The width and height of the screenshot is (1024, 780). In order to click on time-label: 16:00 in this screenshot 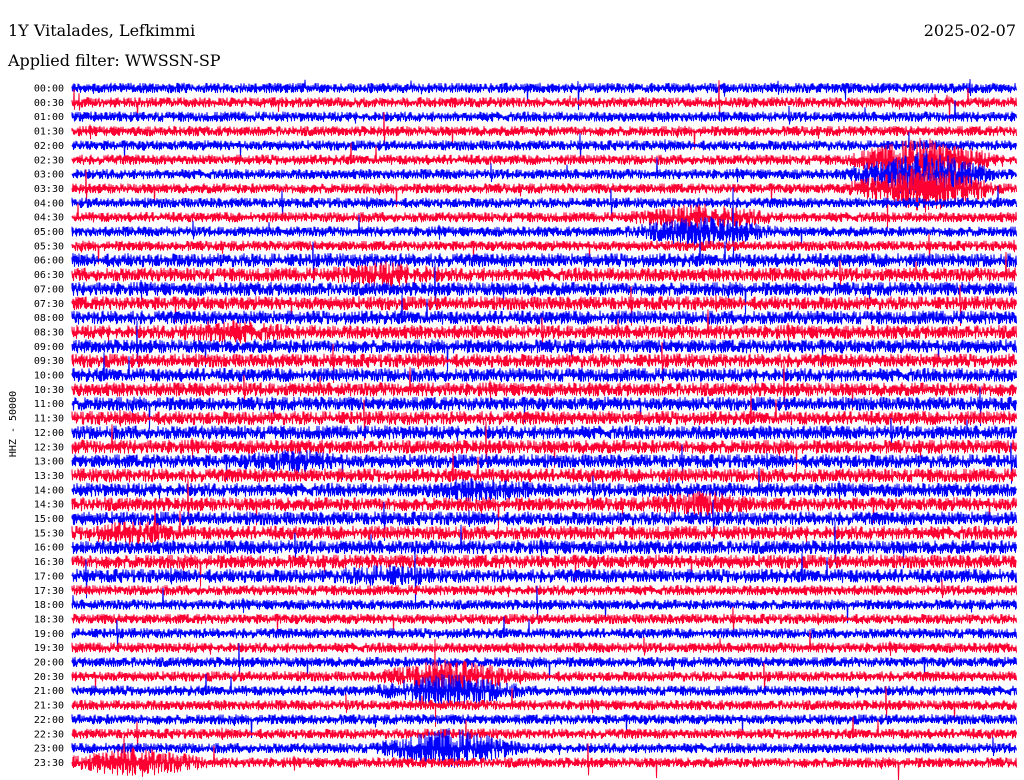, I will do `click(49, 548)`.